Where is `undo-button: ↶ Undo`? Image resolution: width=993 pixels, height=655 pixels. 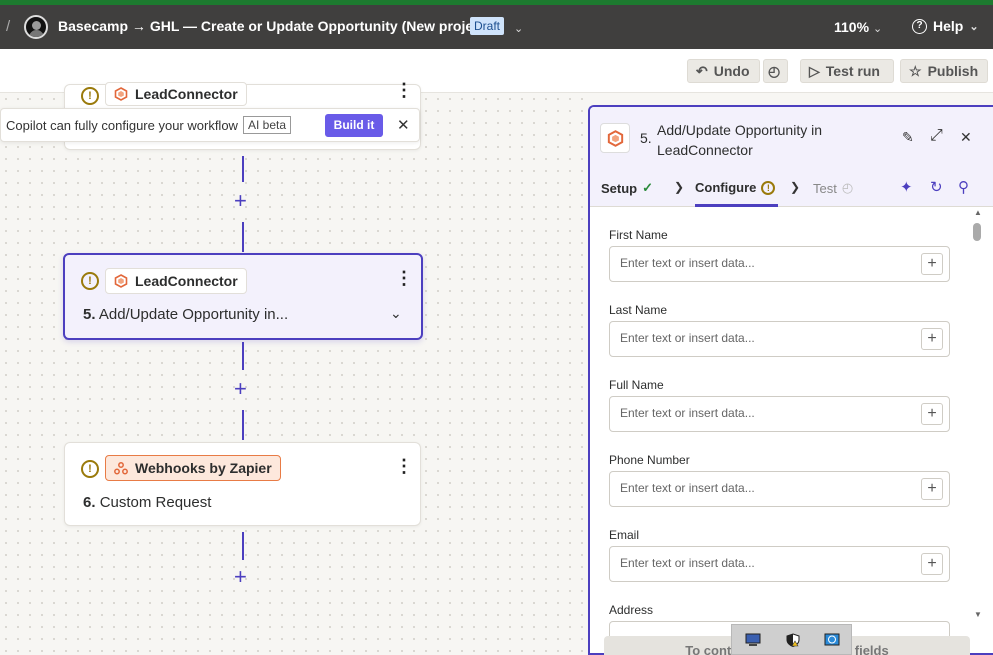 undo-button: ↶ Undo is located at coordinates (723, 71).